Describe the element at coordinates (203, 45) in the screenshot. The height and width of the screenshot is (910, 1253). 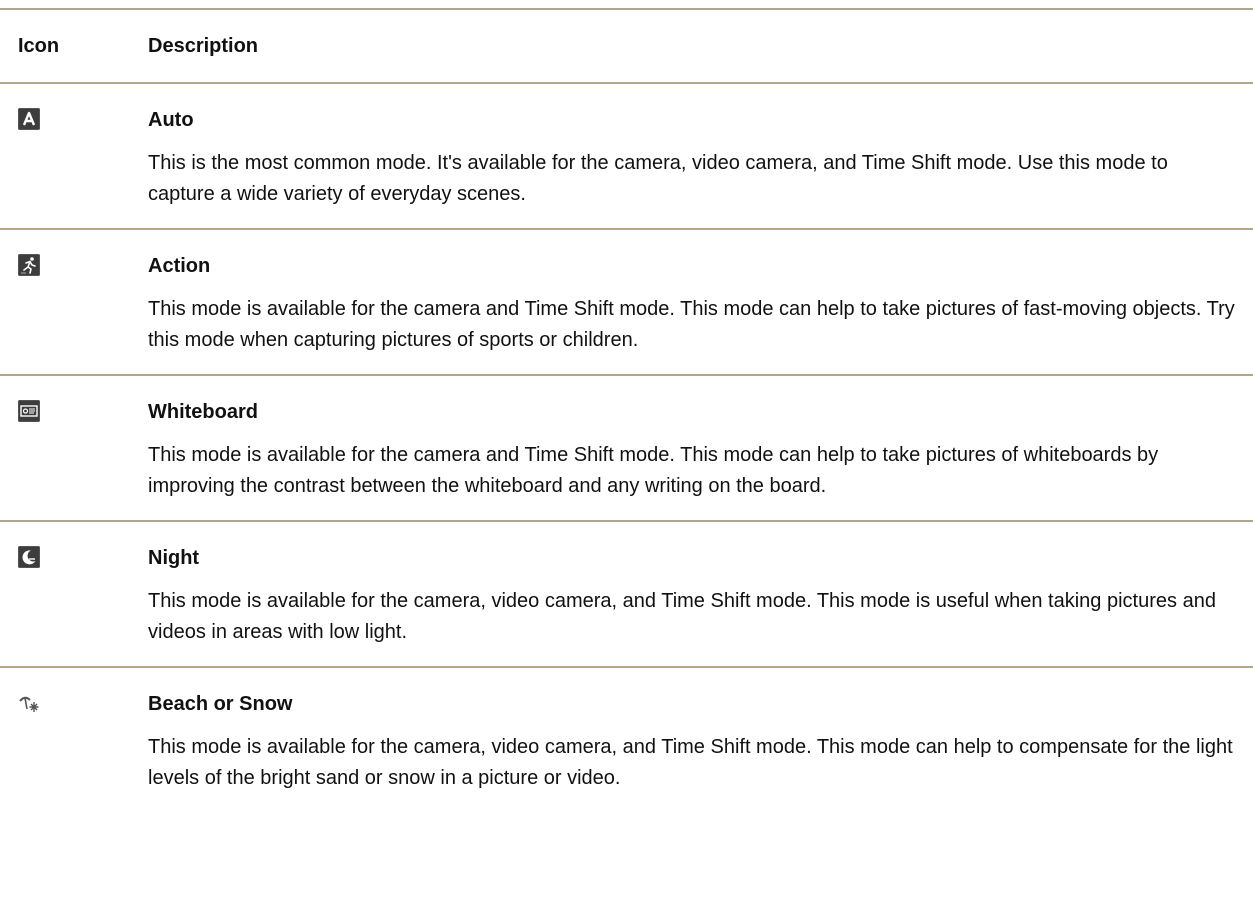
I see `header-description-label: Description` at that location.